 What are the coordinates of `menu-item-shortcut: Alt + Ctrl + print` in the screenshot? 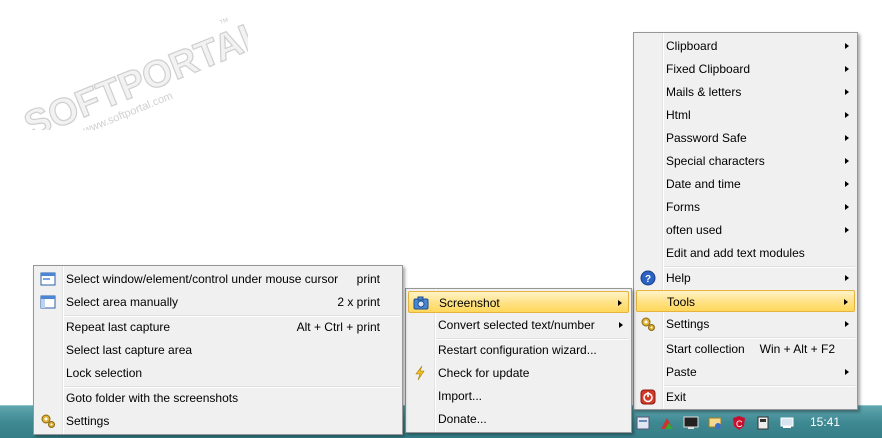 It's located at (338, 327).